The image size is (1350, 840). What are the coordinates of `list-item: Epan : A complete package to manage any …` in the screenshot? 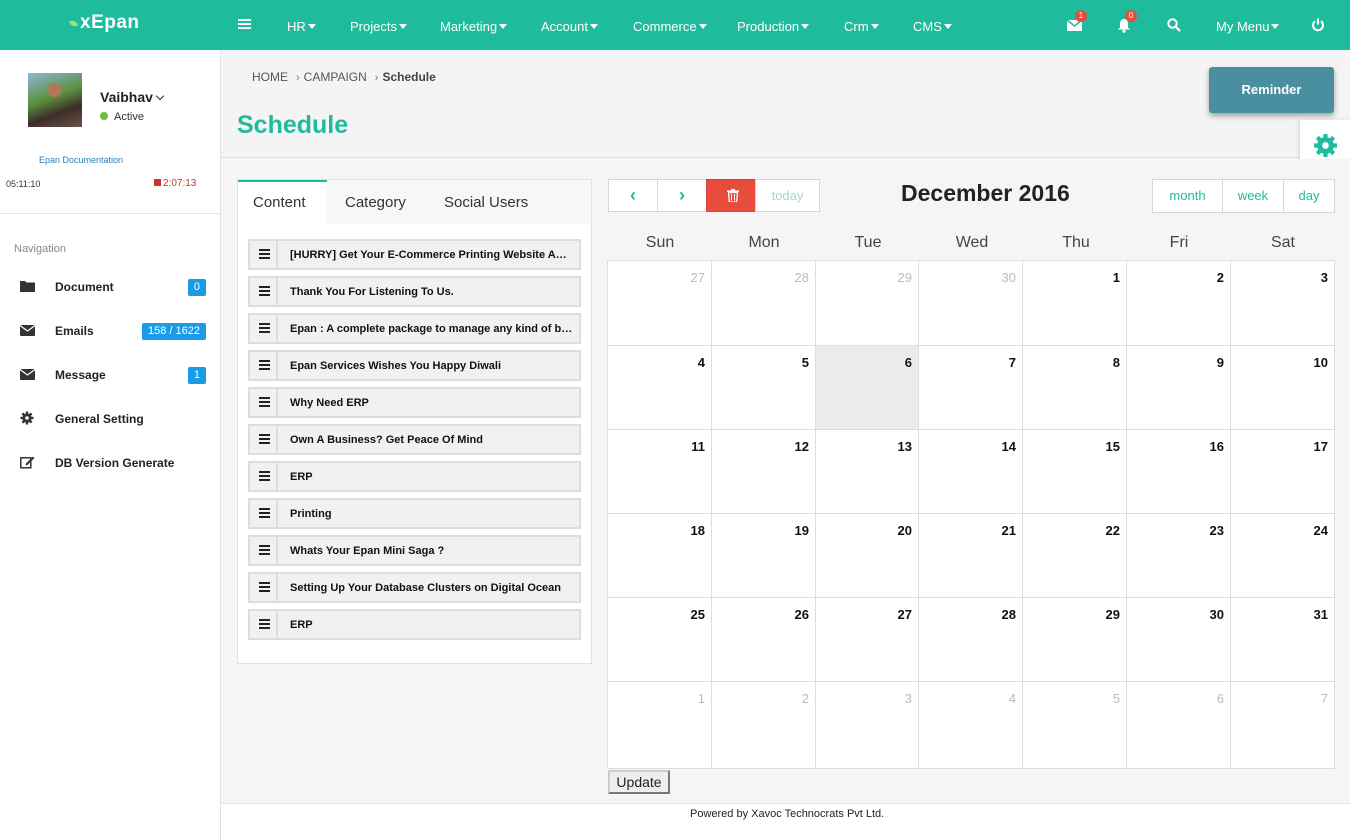 It's located at (414, 328).